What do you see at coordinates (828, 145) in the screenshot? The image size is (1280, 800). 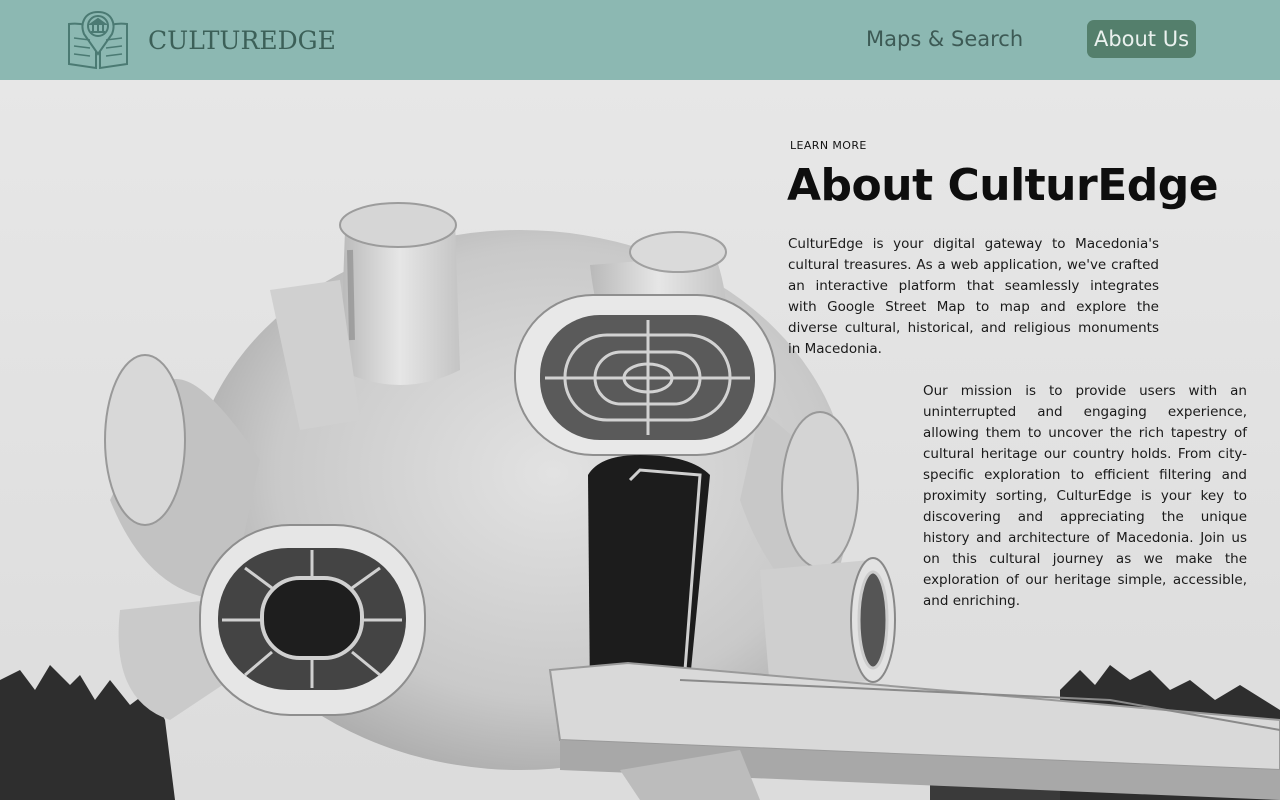 I see `learn-more-label: LEARN MORE` at bounding box center [828, 145].